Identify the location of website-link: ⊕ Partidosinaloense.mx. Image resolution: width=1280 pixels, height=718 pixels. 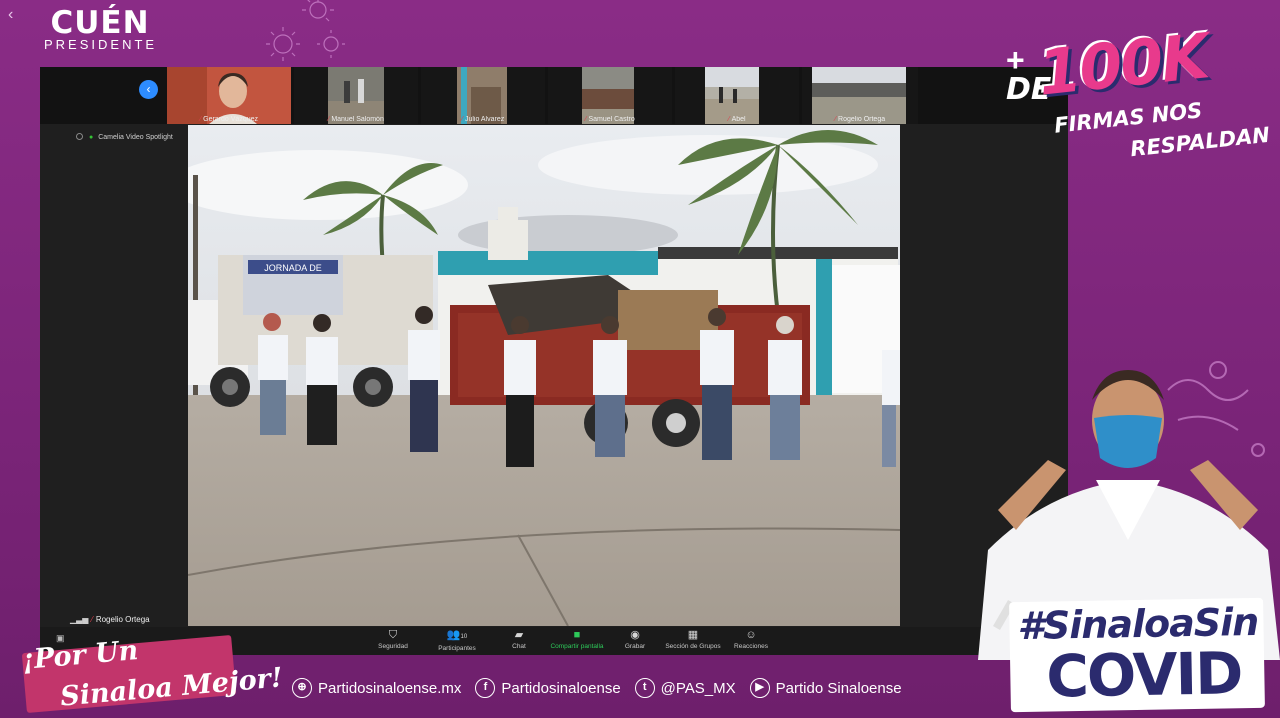
(376, 688).